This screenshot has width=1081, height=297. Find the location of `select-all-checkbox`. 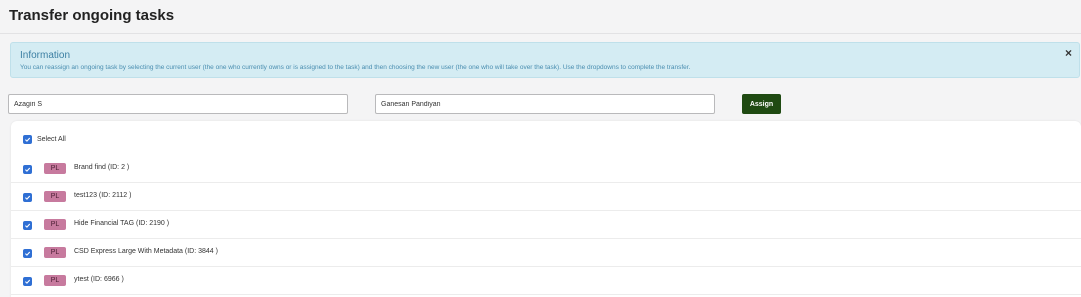

select-all-checkbox is located at coordinates (27, 139).